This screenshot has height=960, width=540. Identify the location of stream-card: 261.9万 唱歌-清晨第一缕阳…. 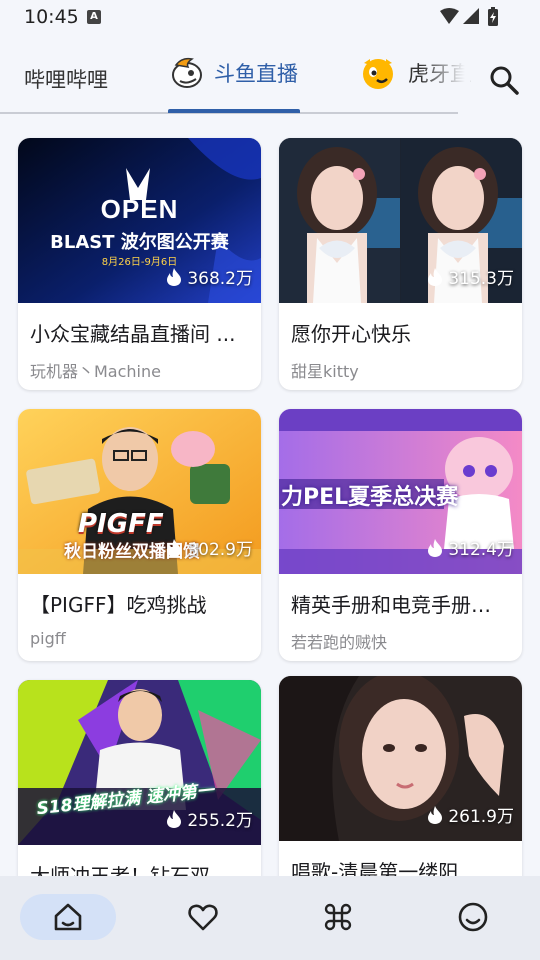
(400, 776).